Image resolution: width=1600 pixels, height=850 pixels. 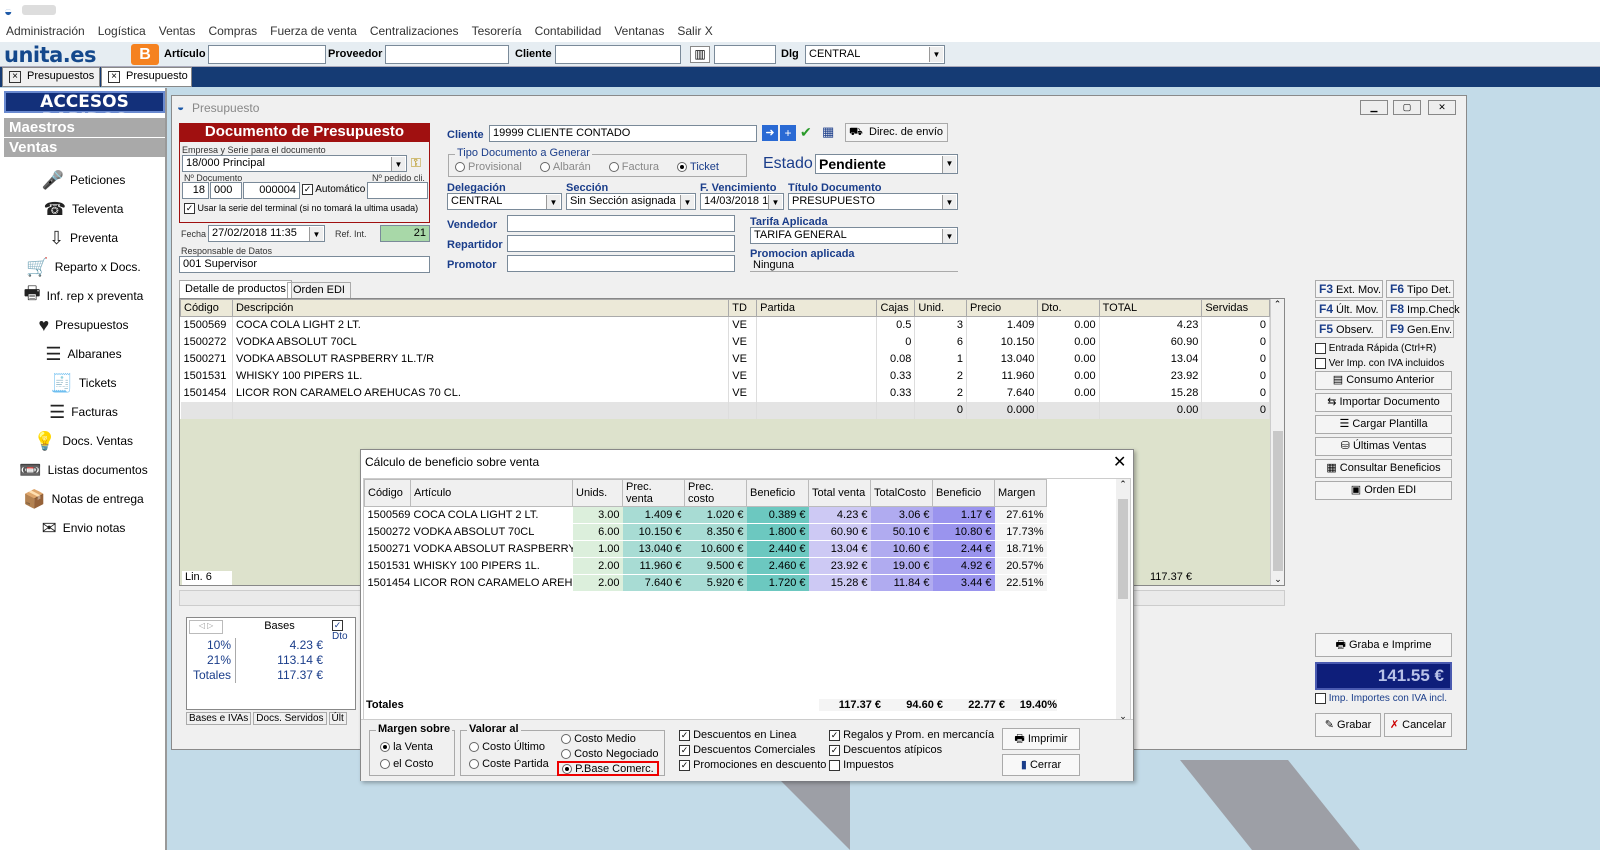 I want to click on fkey-button: F9 Gen.Env., so click(x=1420, y=329).